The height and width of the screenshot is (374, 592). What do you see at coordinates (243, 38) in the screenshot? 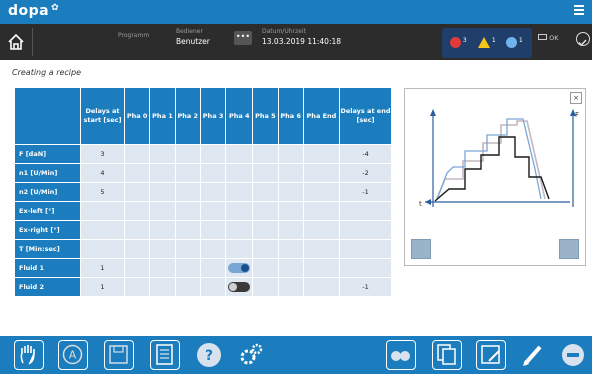
I see `operator-more-button: •••` at bounding box center [243, 38].